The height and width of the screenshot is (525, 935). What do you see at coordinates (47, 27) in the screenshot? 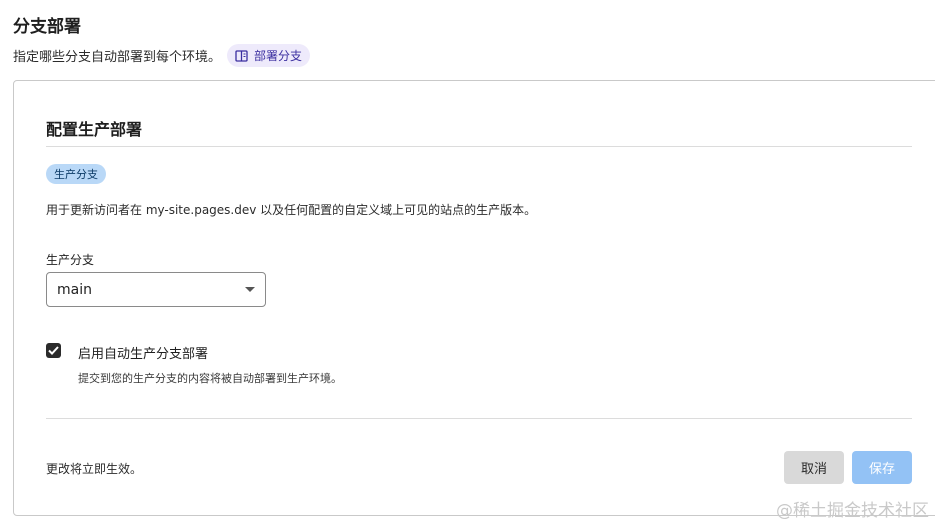
I see `section-title: 分支部署` at bounding box center [47, 27].